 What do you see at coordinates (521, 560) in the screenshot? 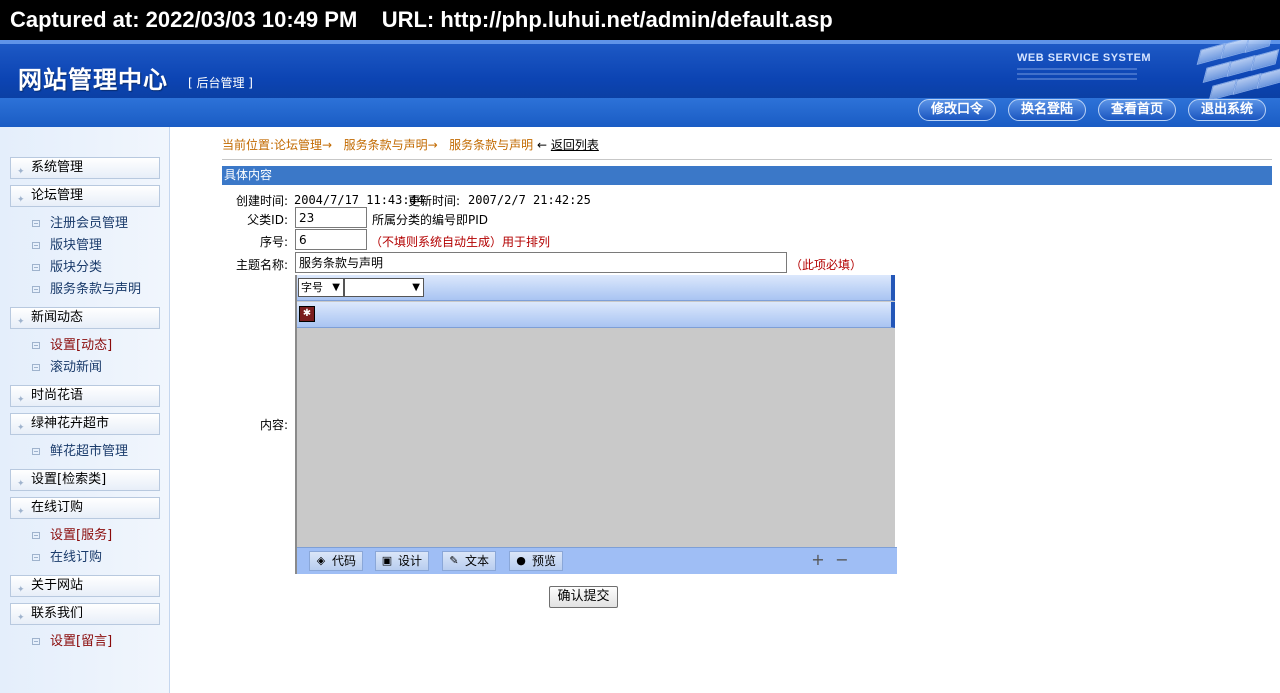
I see `globe-icon: ●` at bounding box center [521, 560].